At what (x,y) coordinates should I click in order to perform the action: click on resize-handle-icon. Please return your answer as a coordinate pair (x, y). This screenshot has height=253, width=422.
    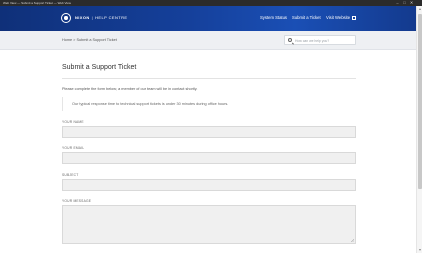
    Looking at the image, I should click on (352, 240).